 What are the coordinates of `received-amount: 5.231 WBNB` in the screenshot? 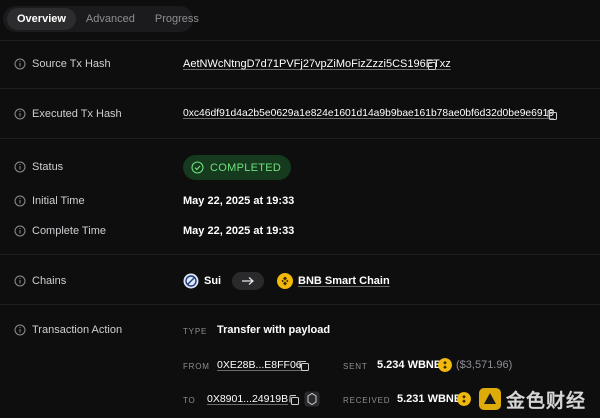 It's located at (429, 399).